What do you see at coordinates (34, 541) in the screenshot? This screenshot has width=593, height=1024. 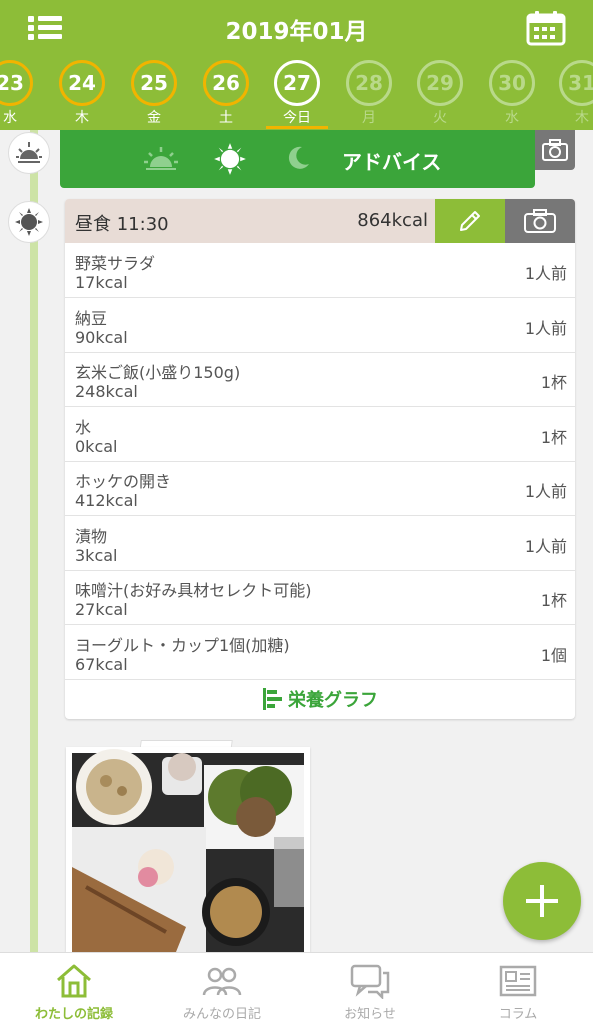 I see `timeline-line` at bounding box center [34, 541].